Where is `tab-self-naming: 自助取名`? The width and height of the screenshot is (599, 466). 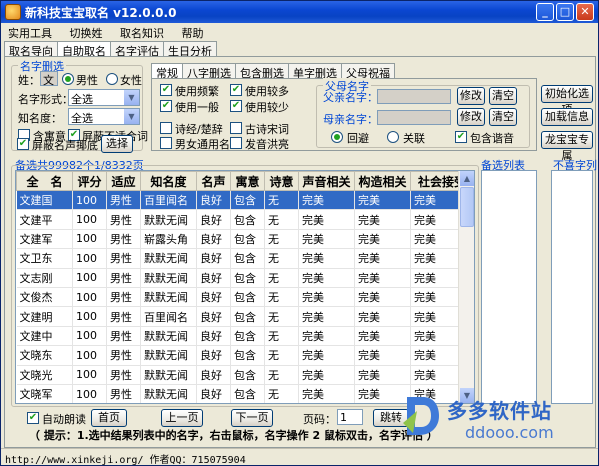 tab-self-naming: 自助取名 is located at coordinates (84, 49).